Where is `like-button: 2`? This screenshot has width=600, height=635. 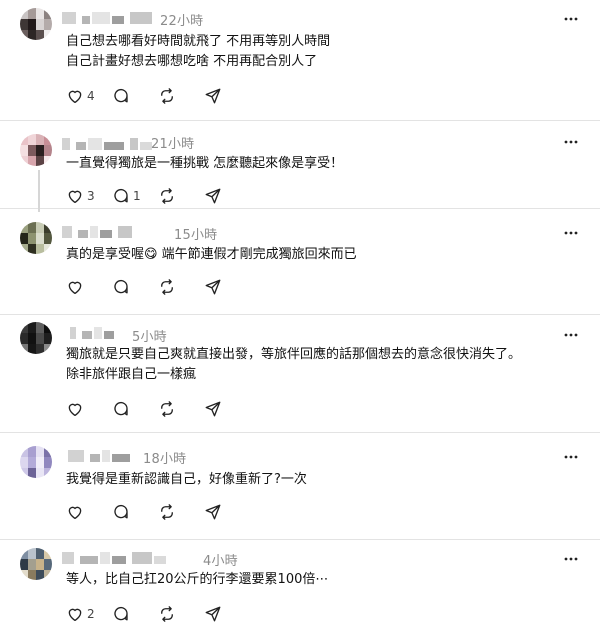 like-button: 2 is located at coordinates (80, 614).